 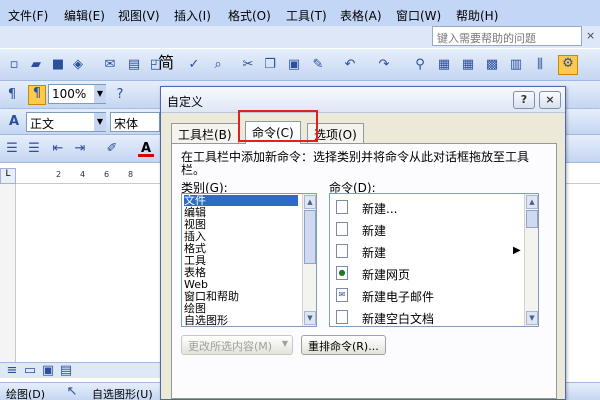 What do you see at coordinates (84, 15) in the screenshot?
I see `menu-edit: 编辑(E)` at bounding box center [84, 15].